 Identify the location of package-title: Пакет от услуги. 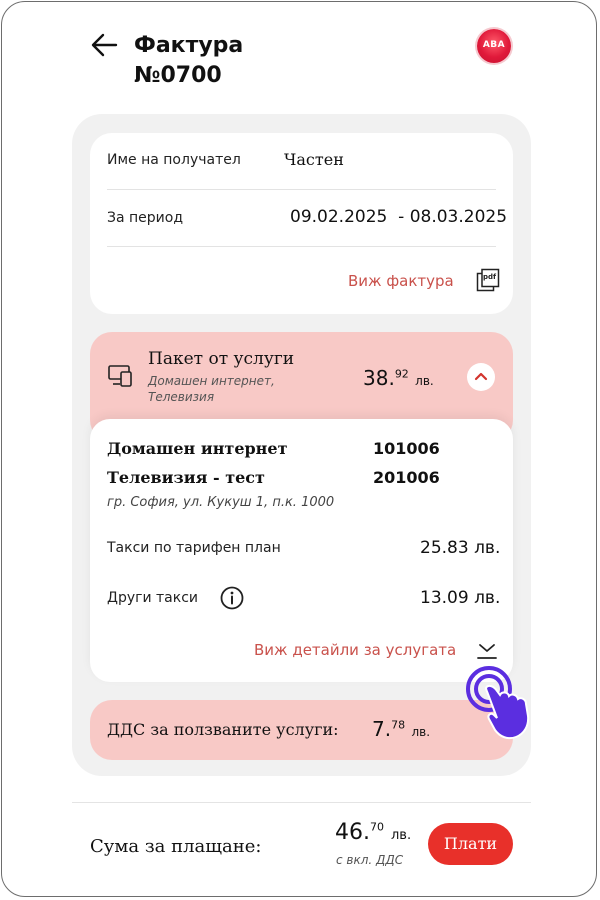
(221, 359).